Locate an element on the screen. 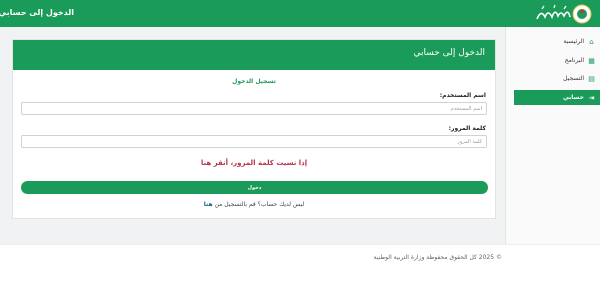 The height and width of the screenshot is (286, 600). header-title: الدخول إلى حسابي is located at coordinates (37, 12).